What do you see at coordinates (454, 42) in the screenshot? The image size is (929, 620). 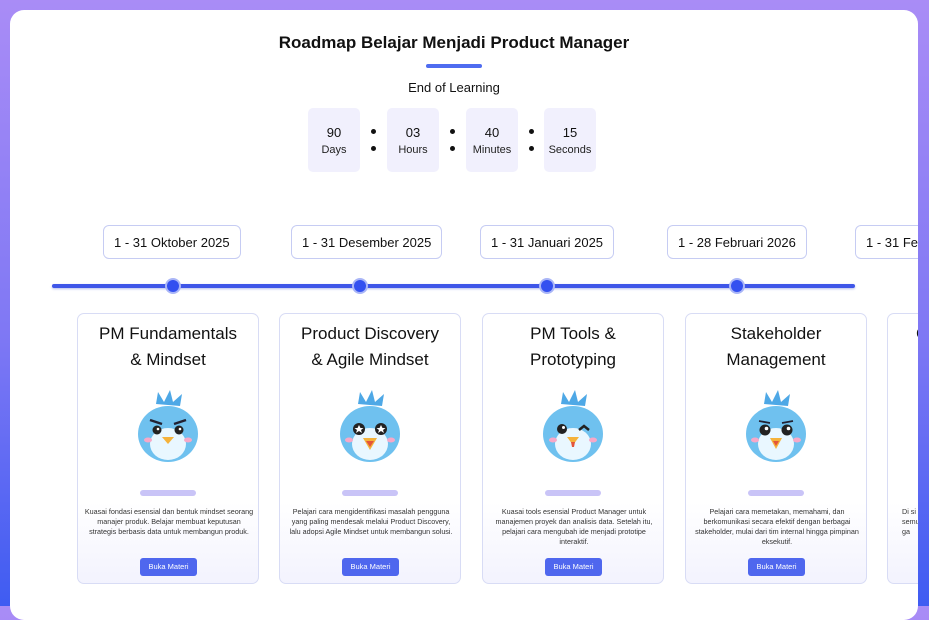 I see `page-title: Roadmap Belajar Menjadi Product Manager` at bounding box center [454, 42].